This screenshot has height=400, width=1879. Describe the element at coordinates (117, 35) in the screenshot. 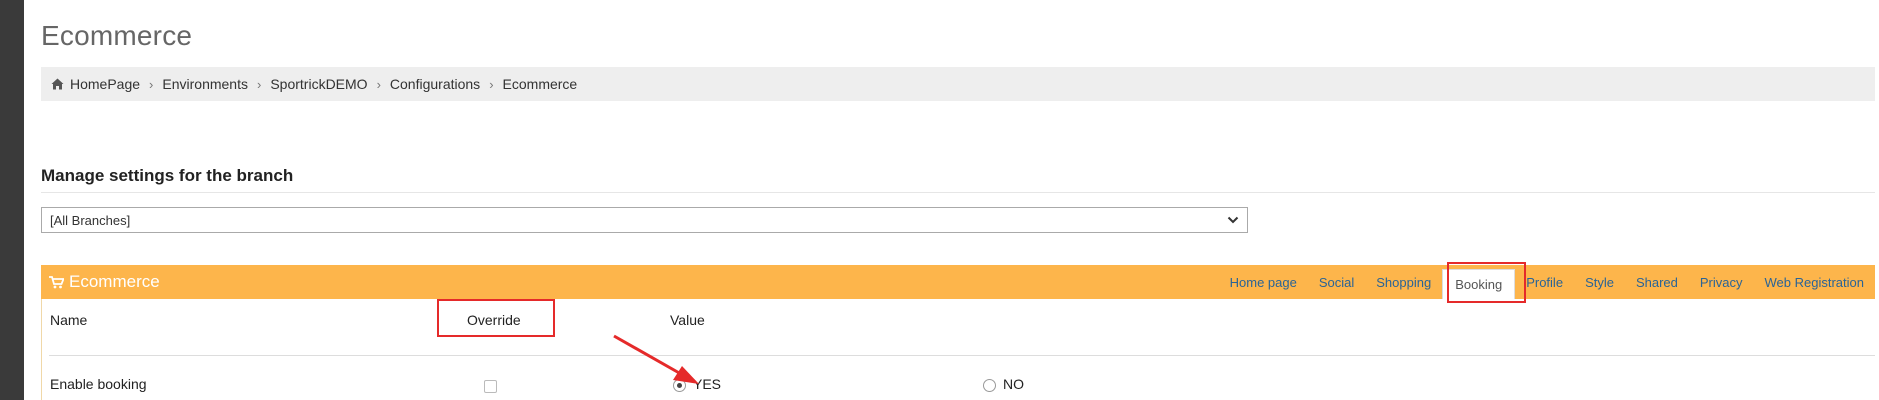

I see `page-title: Ecommerce` at that location.